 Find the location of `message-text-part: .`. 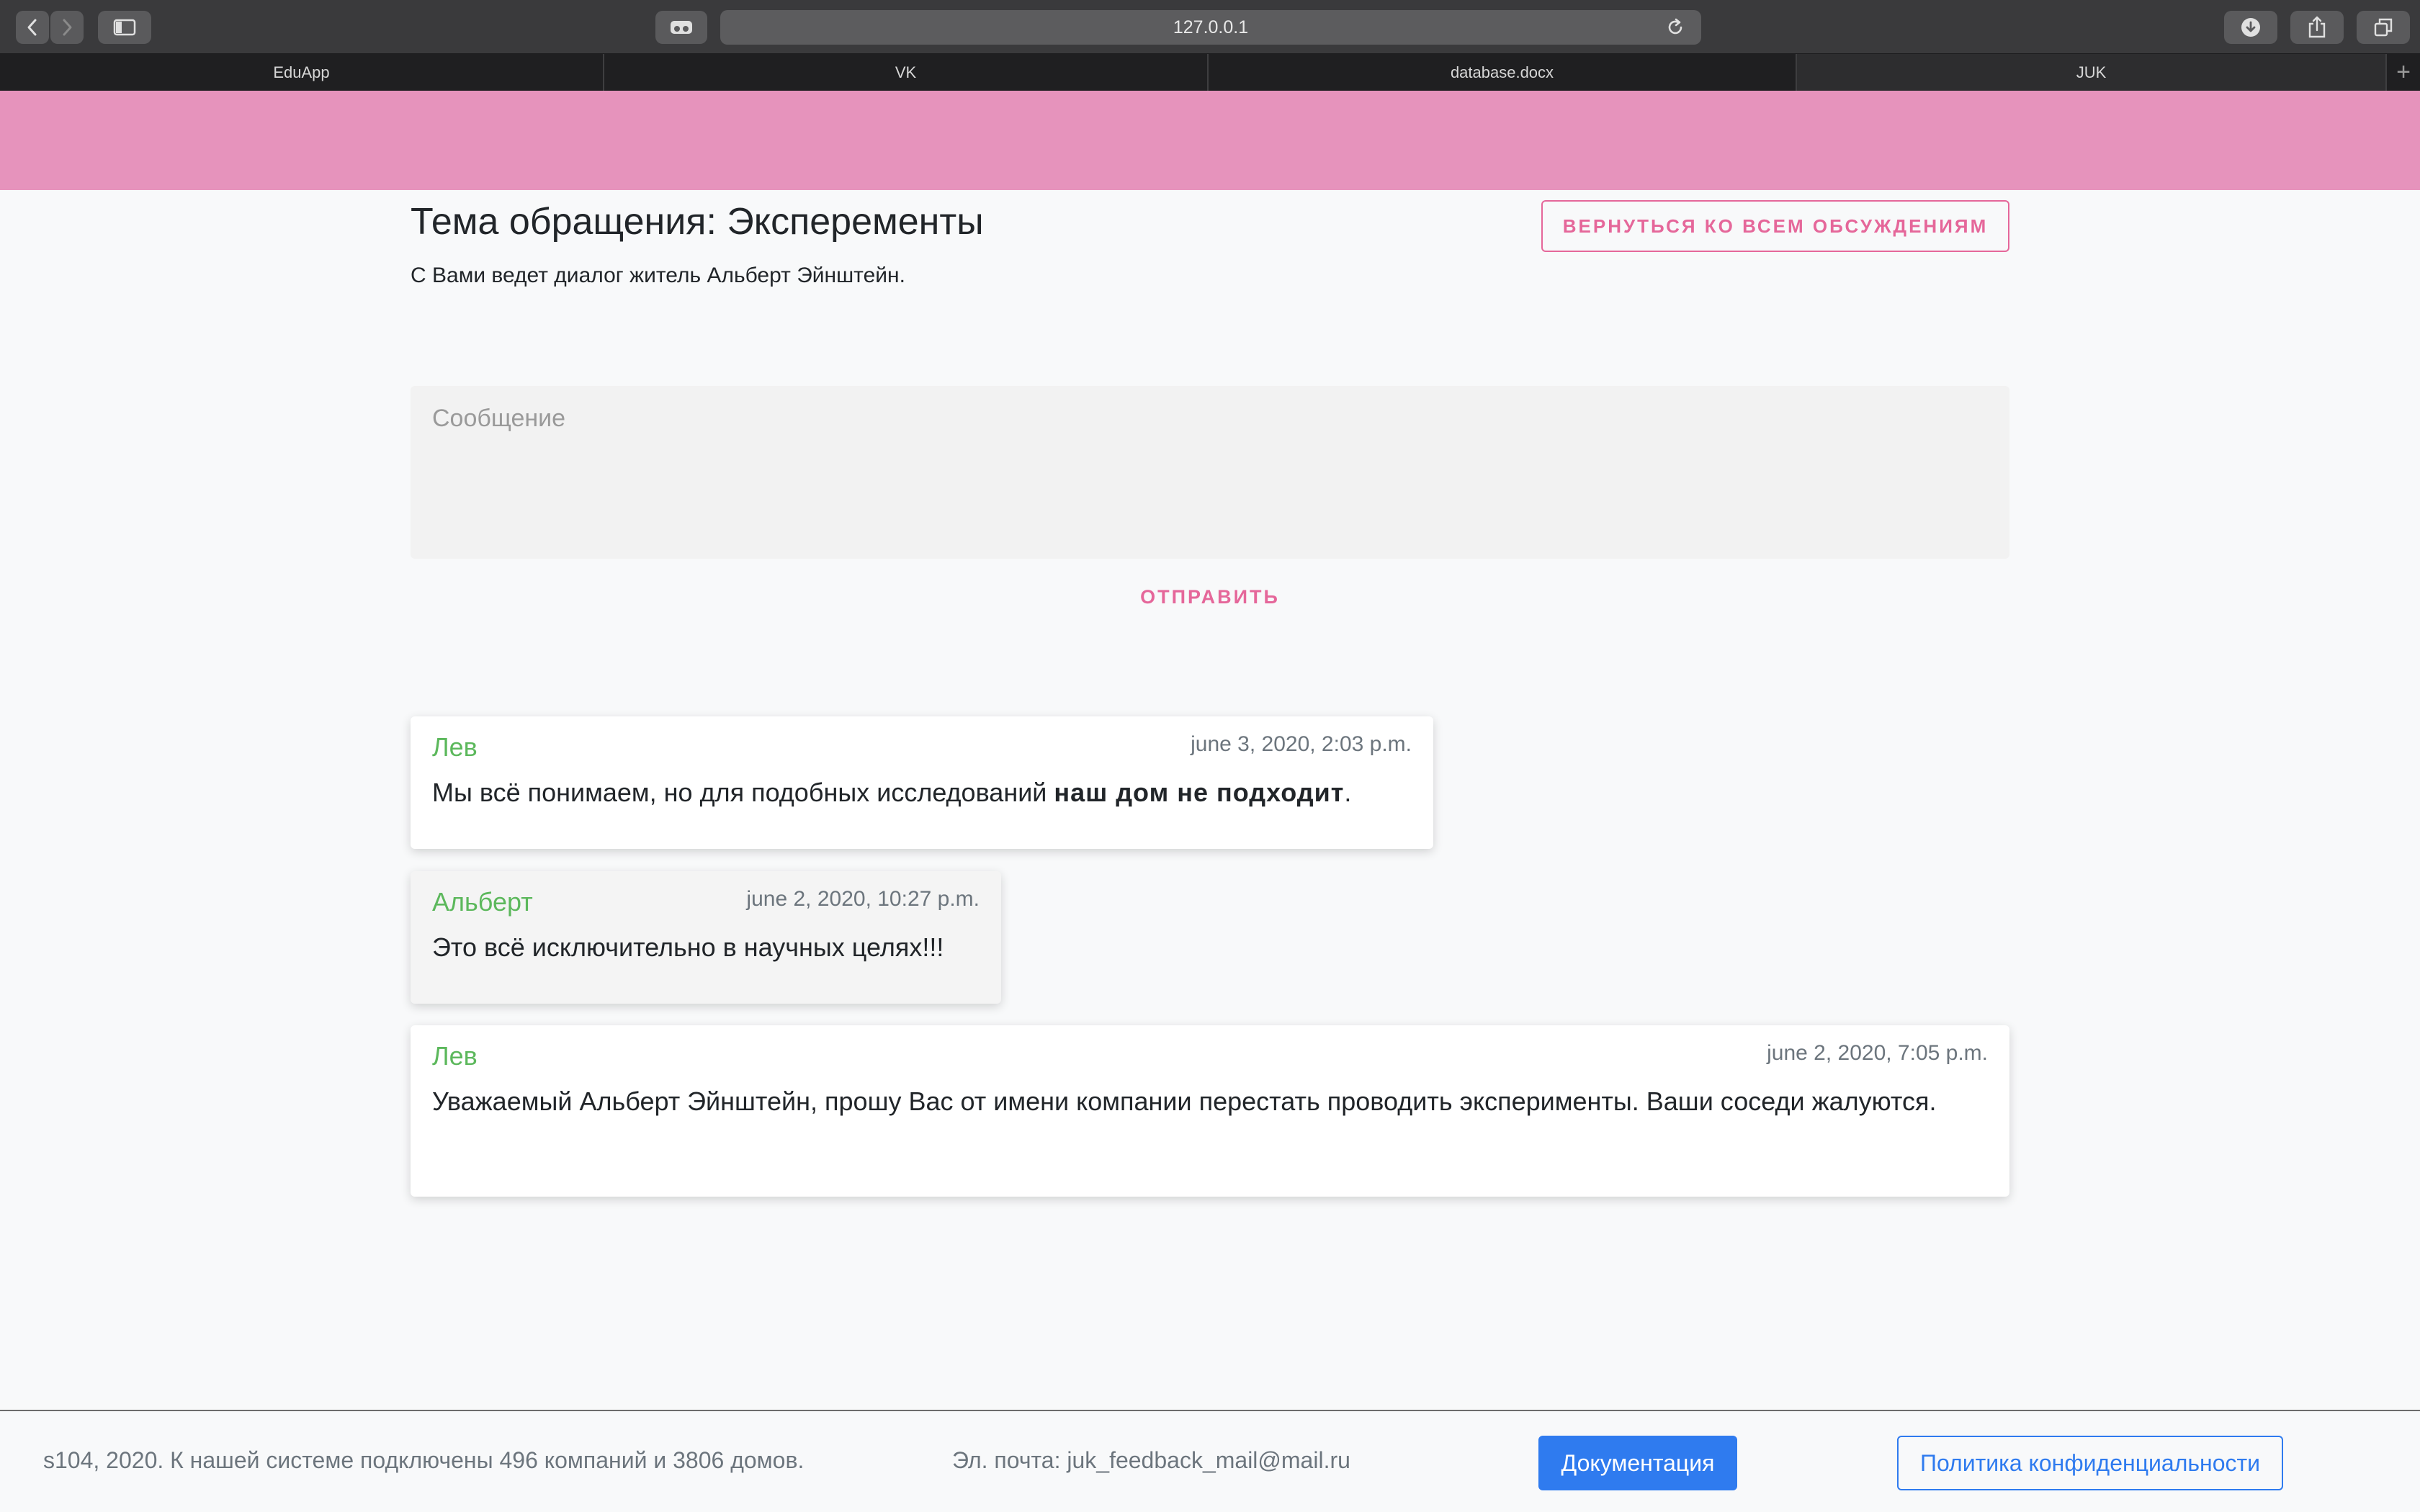

message-text-part: . is located at coordinates (1348, 792).